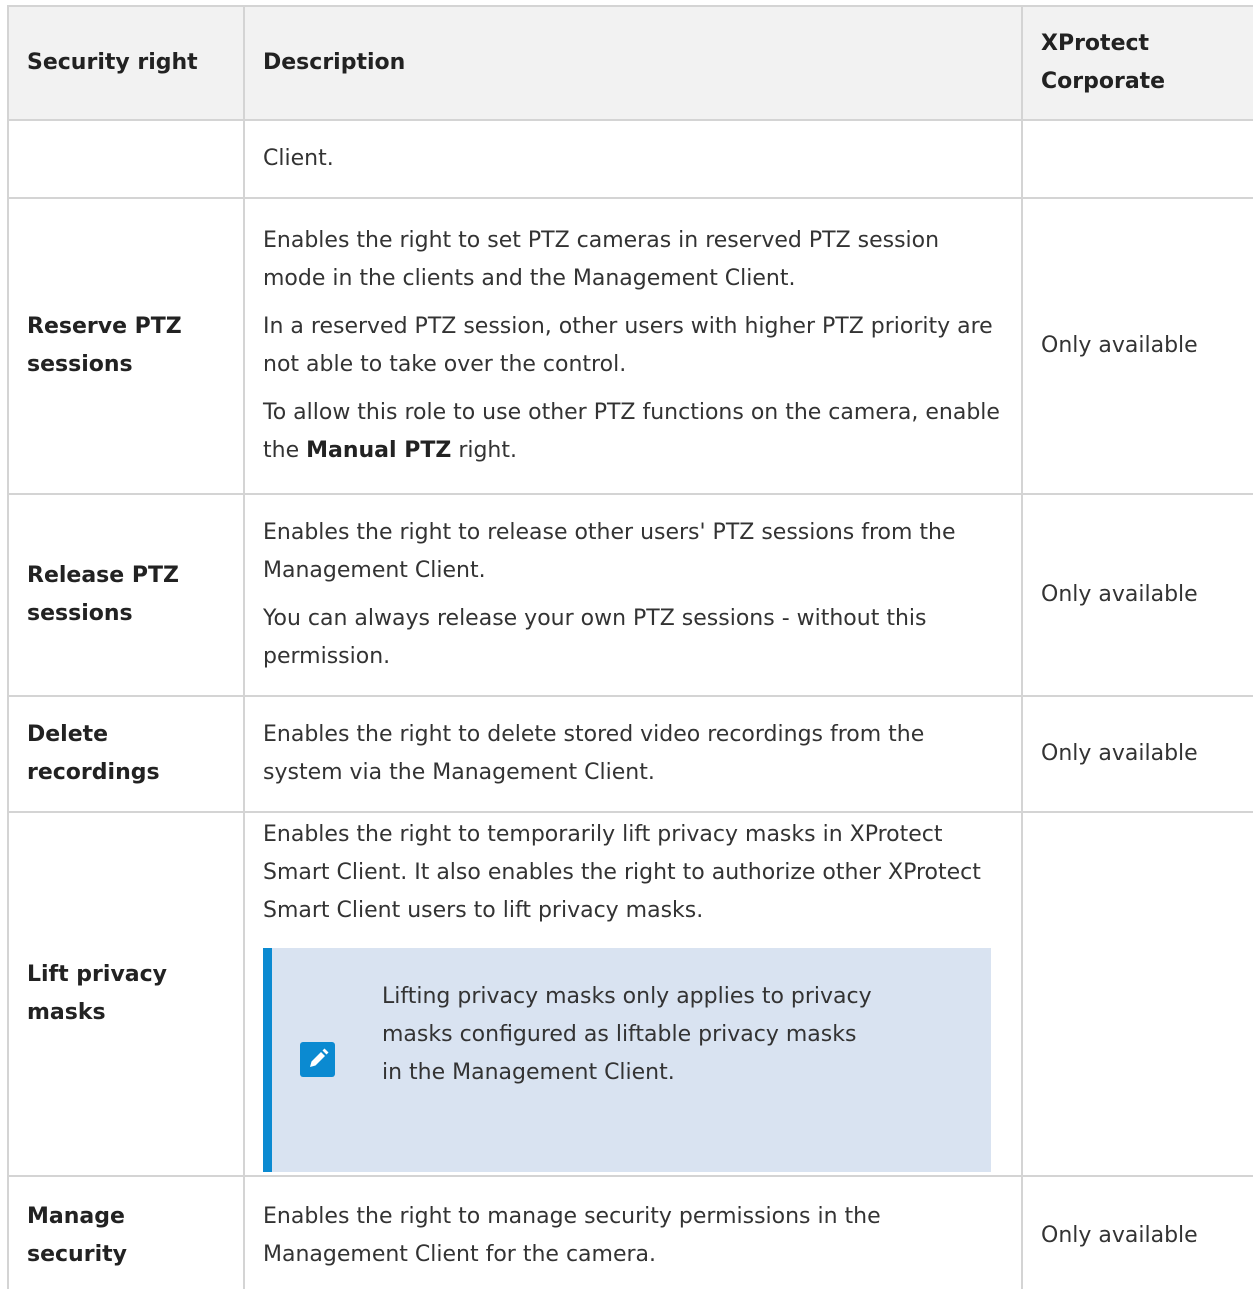 The image size is (1253, 1289). What do you see at coordinates (104, 345) in the screenshot?
I see `right-name: Reserve PTZ sessions` at bounding box center [104, 345].